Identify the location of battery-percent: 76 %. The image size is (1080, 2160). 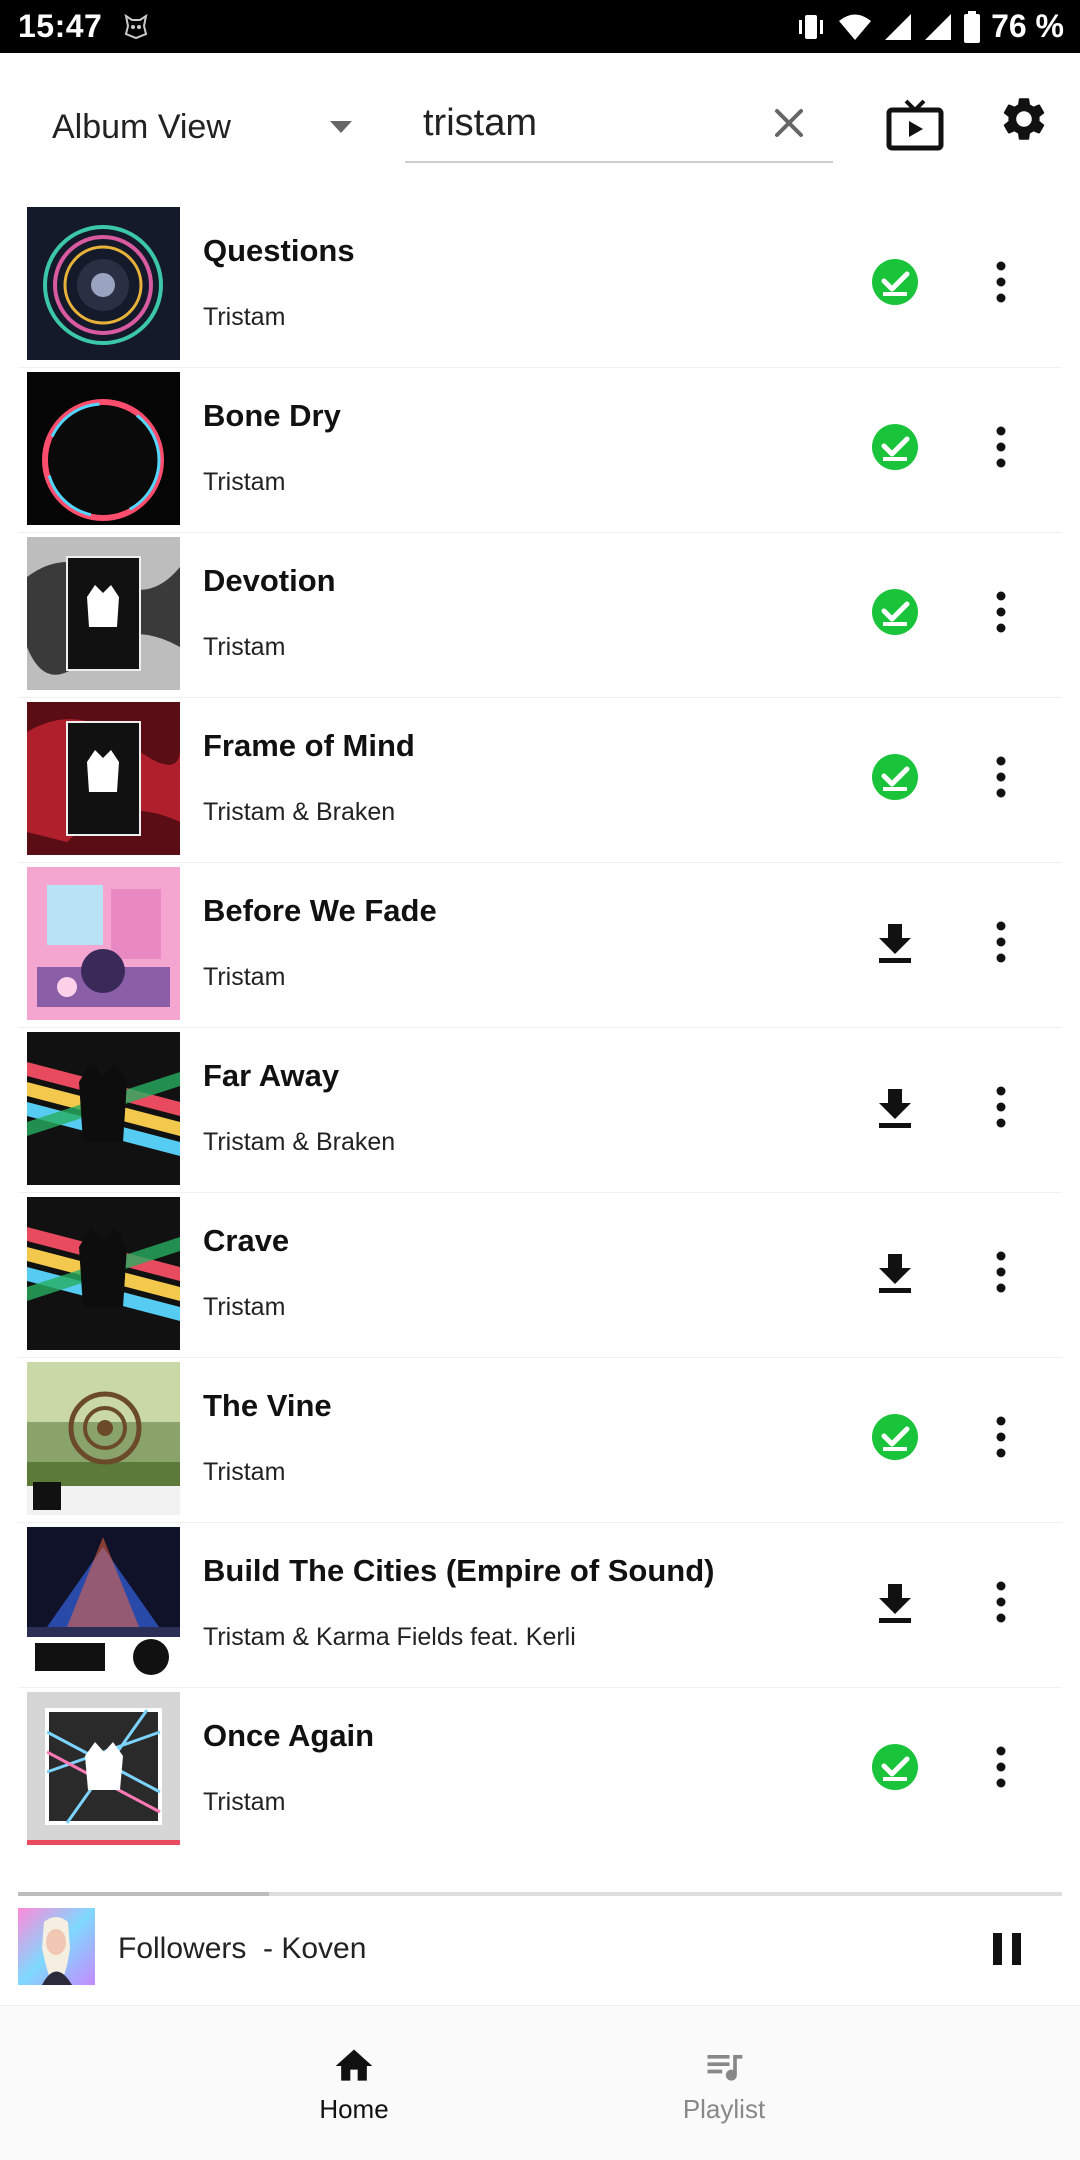
(1027, 26).